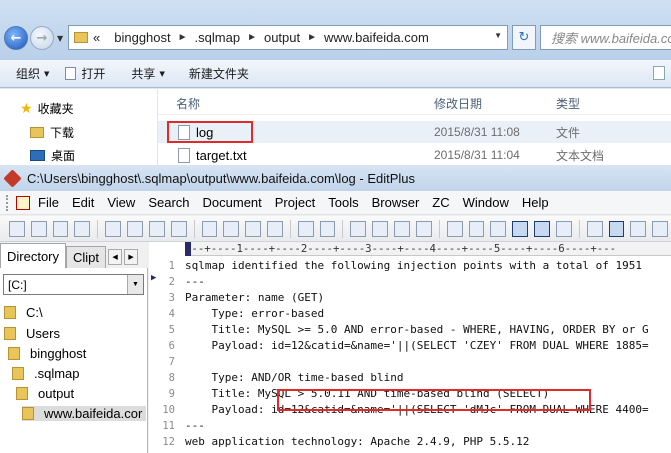 This screenshot has height=453, width=671. Describe the element at coordinates (568, 103) in the screenshot. I see `column-header-type: 类型` at that location.